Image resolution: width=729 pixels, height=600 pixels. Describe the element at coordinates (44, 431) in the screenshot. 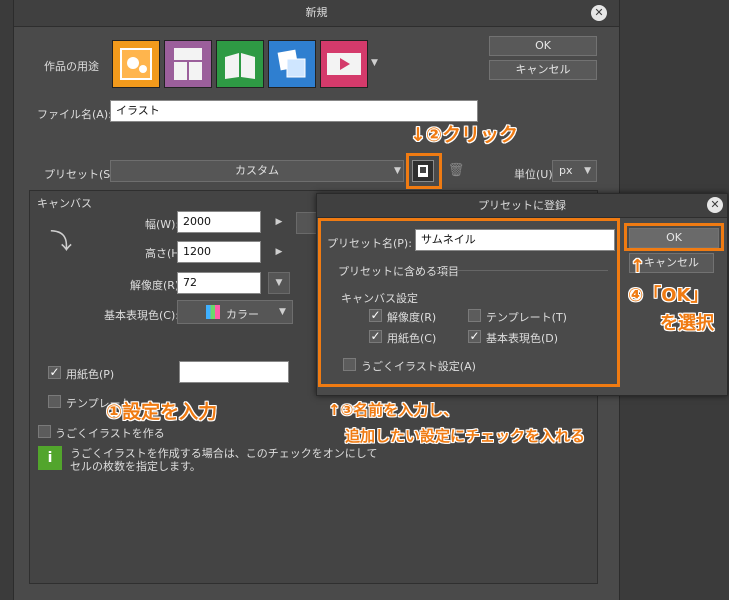

I see `animation-checkbox` at that location.